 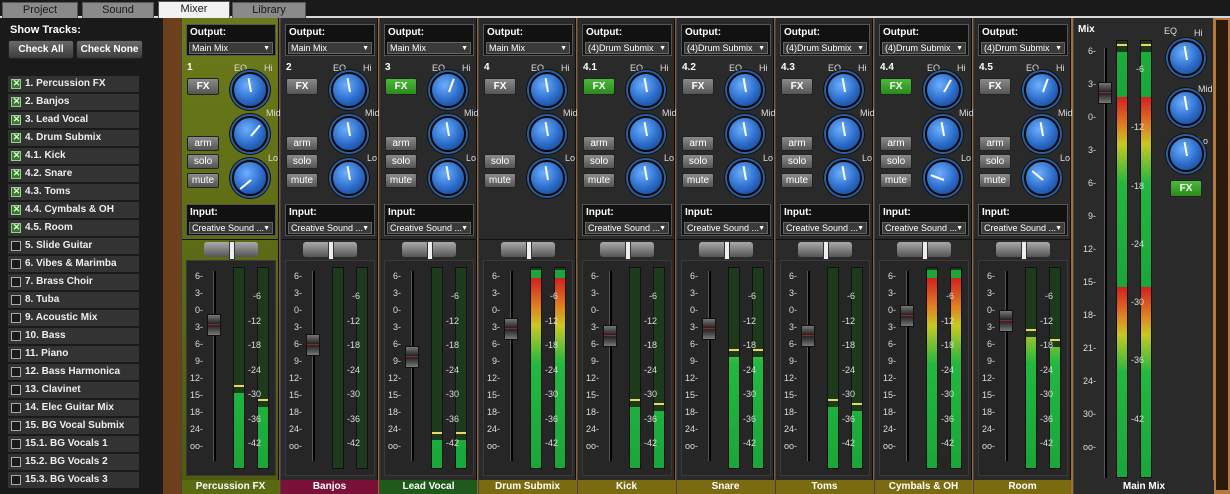 I want to click on sidebar-track-item: 1. Percussion FX, so click(x=73, y=84).